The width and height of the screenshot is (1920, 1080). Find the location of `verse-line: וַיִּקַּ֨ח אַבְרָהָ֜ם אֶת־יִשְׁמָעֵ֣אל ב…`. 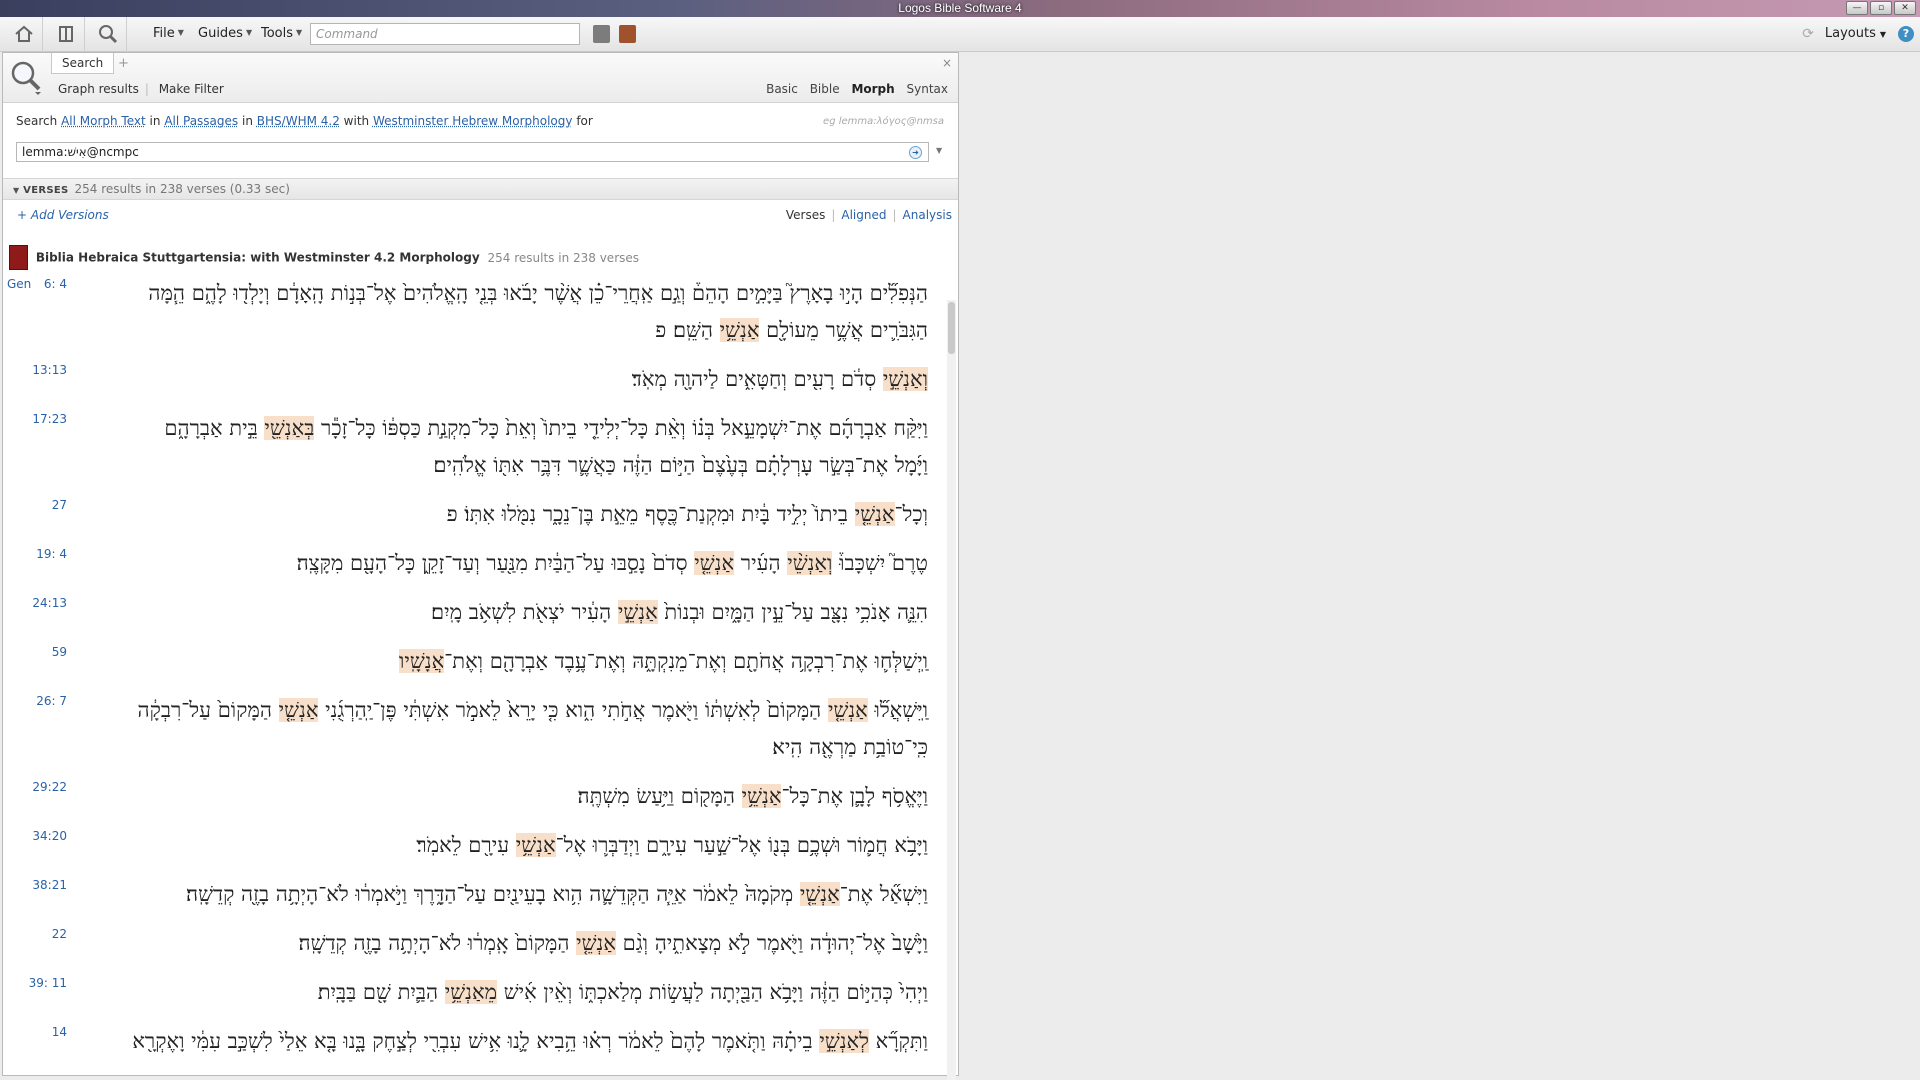

verse-line: וַיִּקַּ֨ח אַבְרָהָ֜ם אֶת־יִשְׁמָעֵ֣אל ב… is located at coordinates (488, 428).